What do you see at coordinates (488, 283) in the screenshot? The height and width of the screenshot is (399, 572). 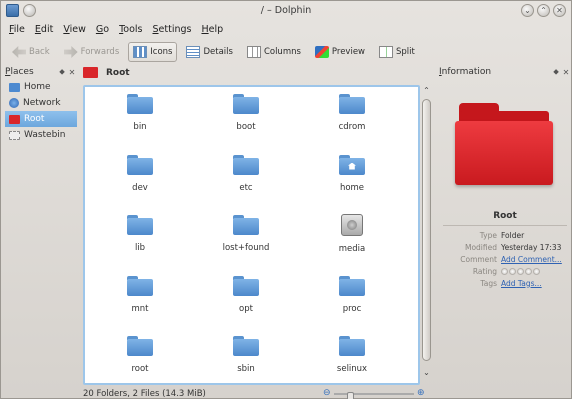 I see `tags-key: Tags` at bounding box center [488, 283].